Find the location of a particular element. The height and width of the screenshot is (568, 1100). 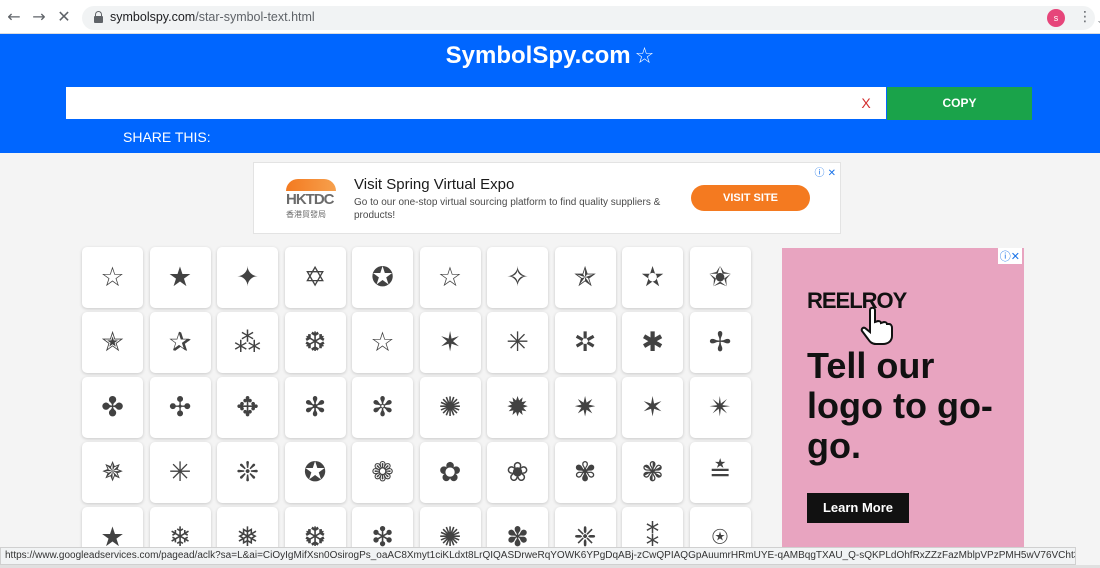

symbol-tile: ❃ is located at coordinates (652, 472).